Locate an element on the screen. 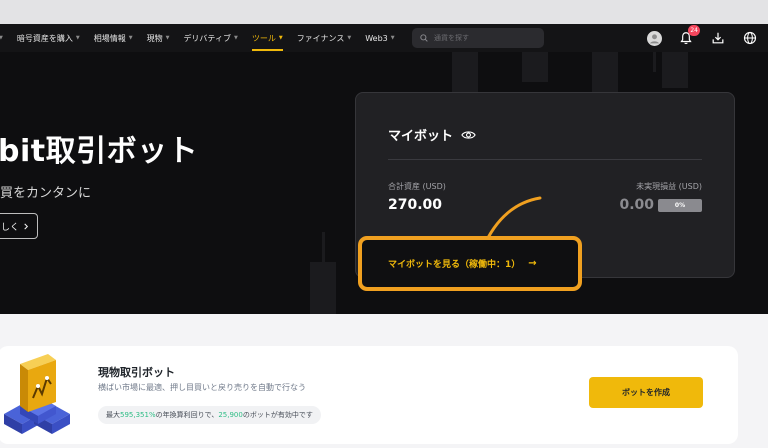 The height and width of the screenshot is (448, 768). spot-bot-stats: 最大 595,351% の年換算利回りで、 25,900 のボットが有効中です is located at coordinates (209, 415).